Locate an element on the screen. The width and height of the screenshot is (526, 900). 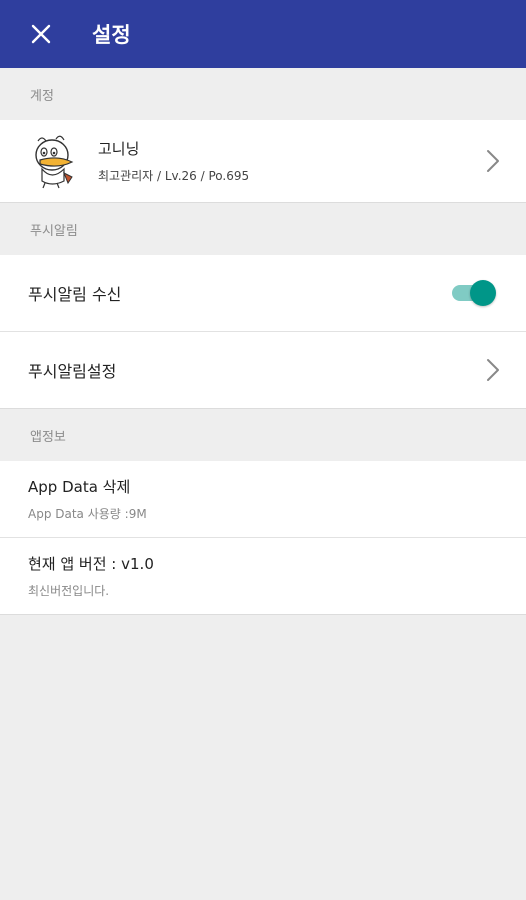
account-name: 고니닝 is located at coordinates (119, 149).